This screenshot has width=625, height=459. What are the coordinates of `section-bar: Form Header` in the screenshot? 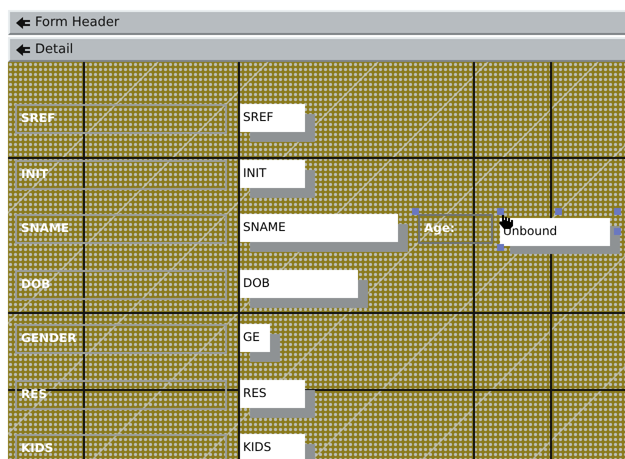 It's located at (316, 22).